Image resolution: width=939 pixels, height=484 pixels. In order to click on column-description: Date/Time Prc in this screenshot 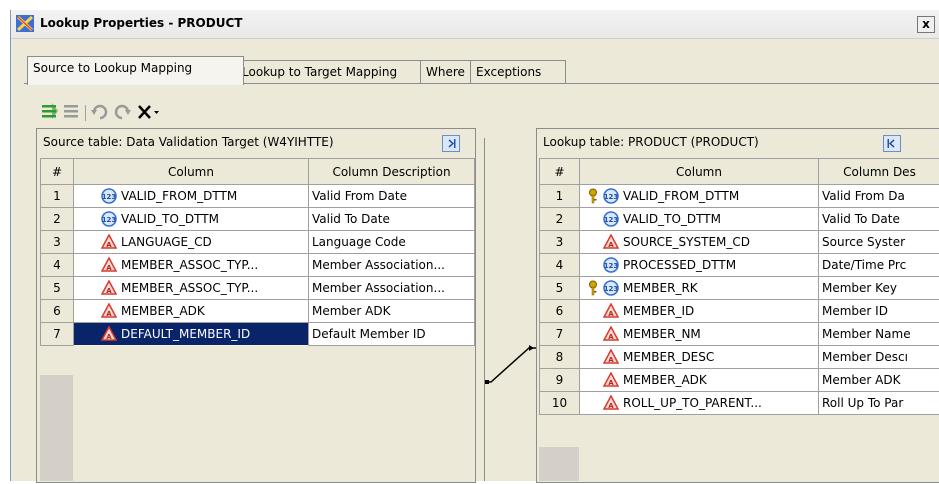, I will do `click(879, 265)`.